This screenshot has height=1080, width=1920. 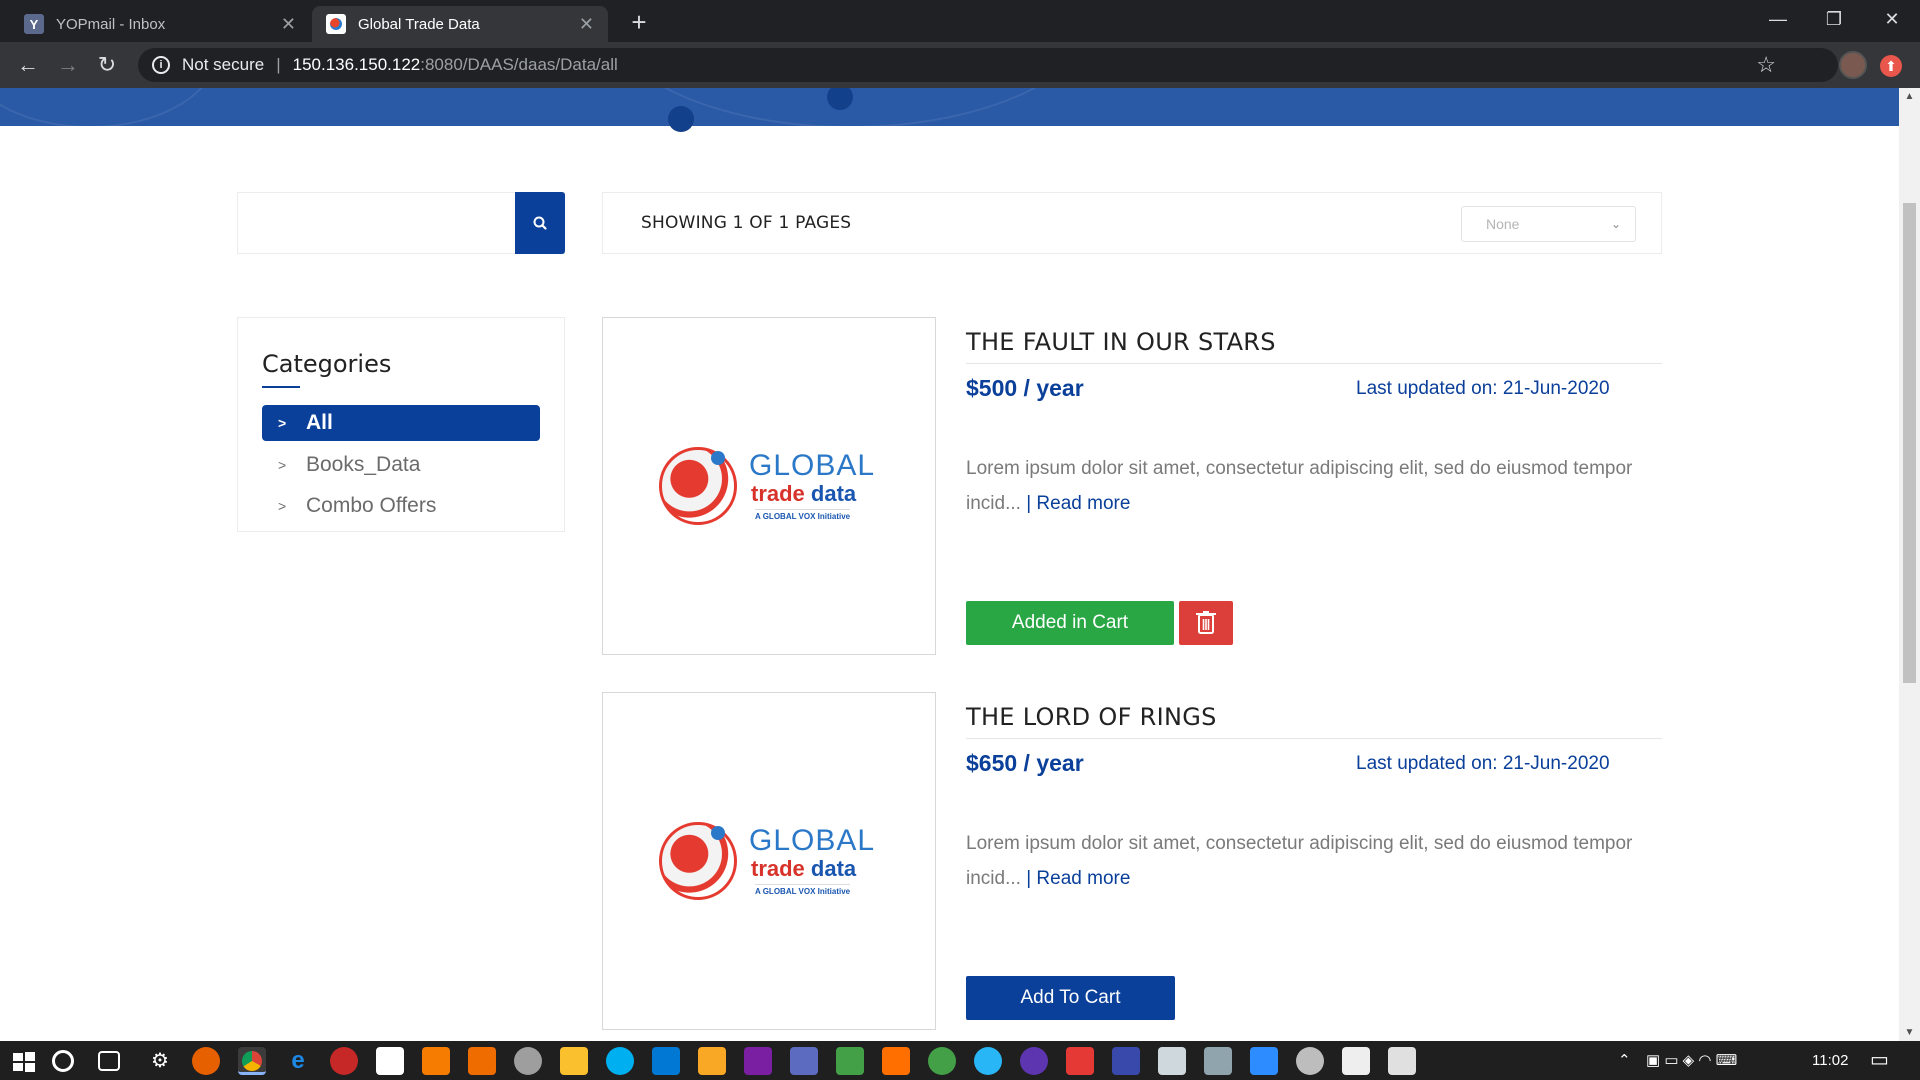 What do you see at coordinates (223, 64) in the screenshot?
I see `security-label: Not secure` at bounding box center [223, 64].